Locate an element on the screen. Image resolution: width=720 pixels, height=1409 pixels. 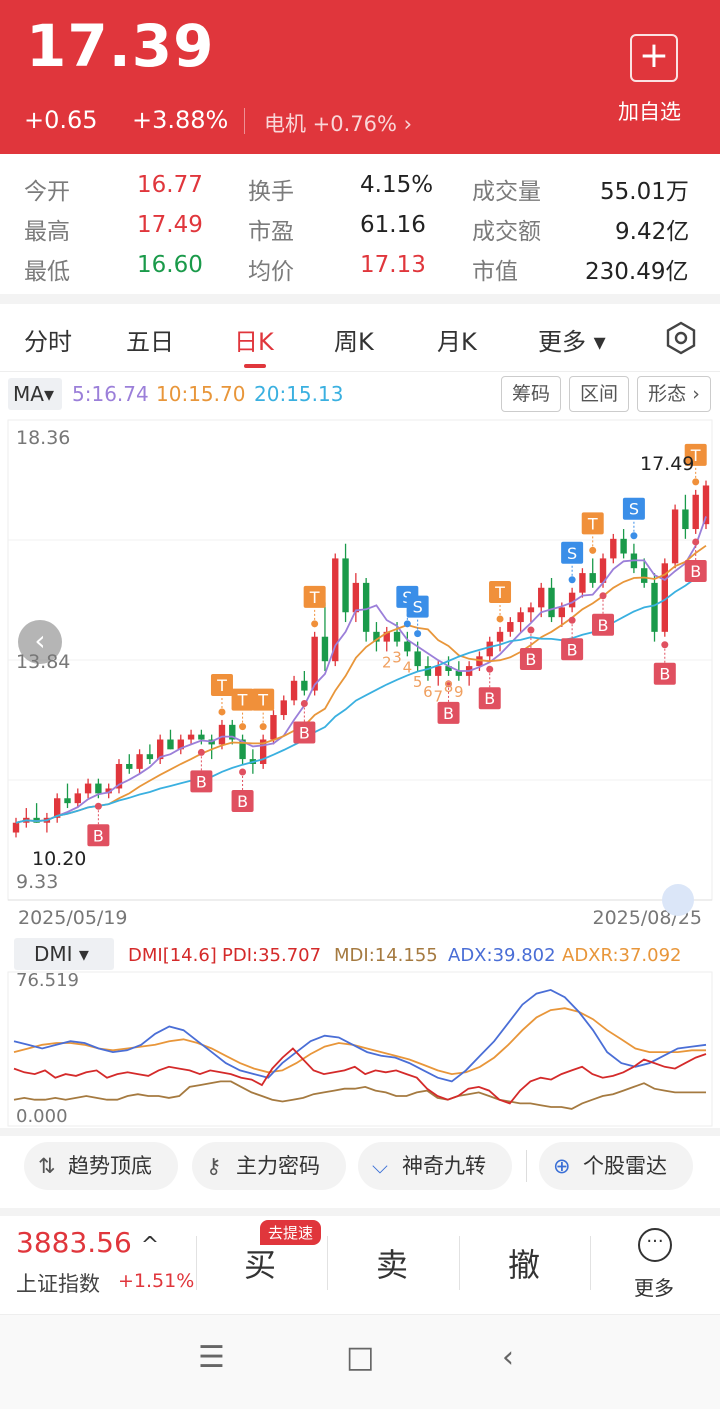
speedup-badge: 去提速 is located at coordinates (291, 1232).